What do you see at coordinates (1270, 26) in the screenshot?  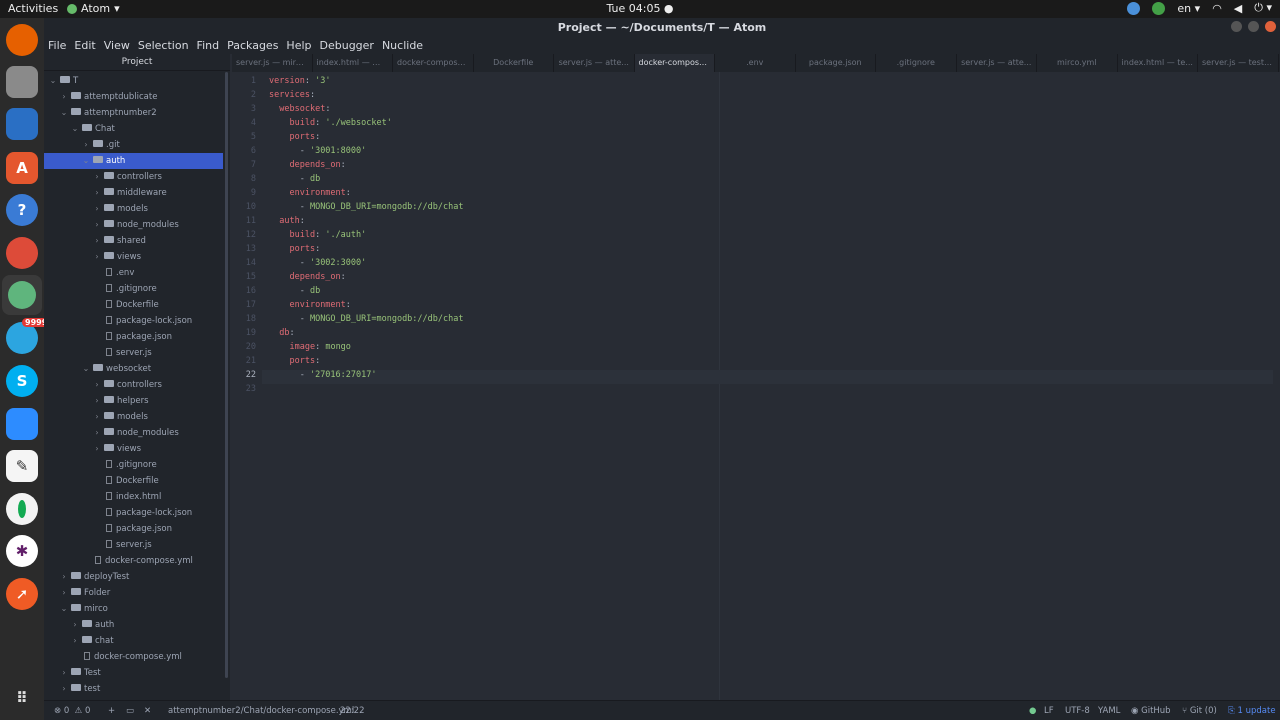 I see `close-icon` at bounding box center [1270, 26].